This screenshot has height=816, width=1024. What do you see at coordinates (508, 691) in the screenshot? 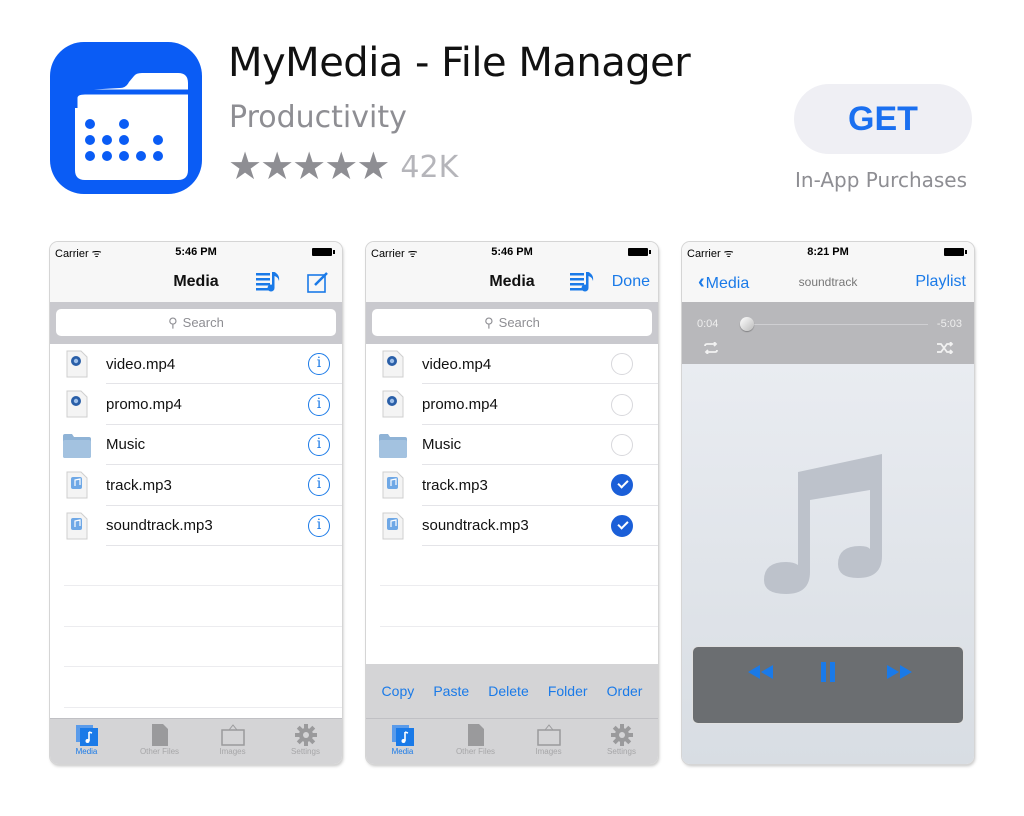
I see `edit-action-delete: Delete` at bounding box center [508, 691].